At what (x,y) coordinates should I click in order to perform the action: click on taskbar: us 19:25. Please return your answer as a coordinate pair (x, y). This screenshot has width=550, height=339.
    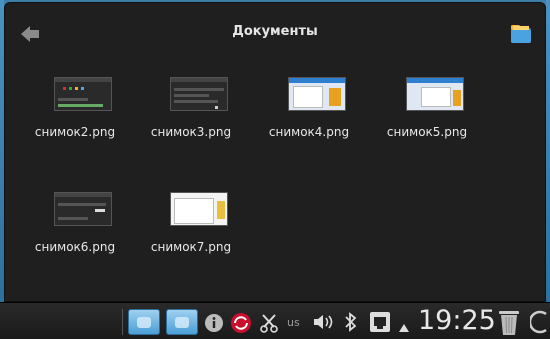
    Looking at the image, I should click on (275, 320).